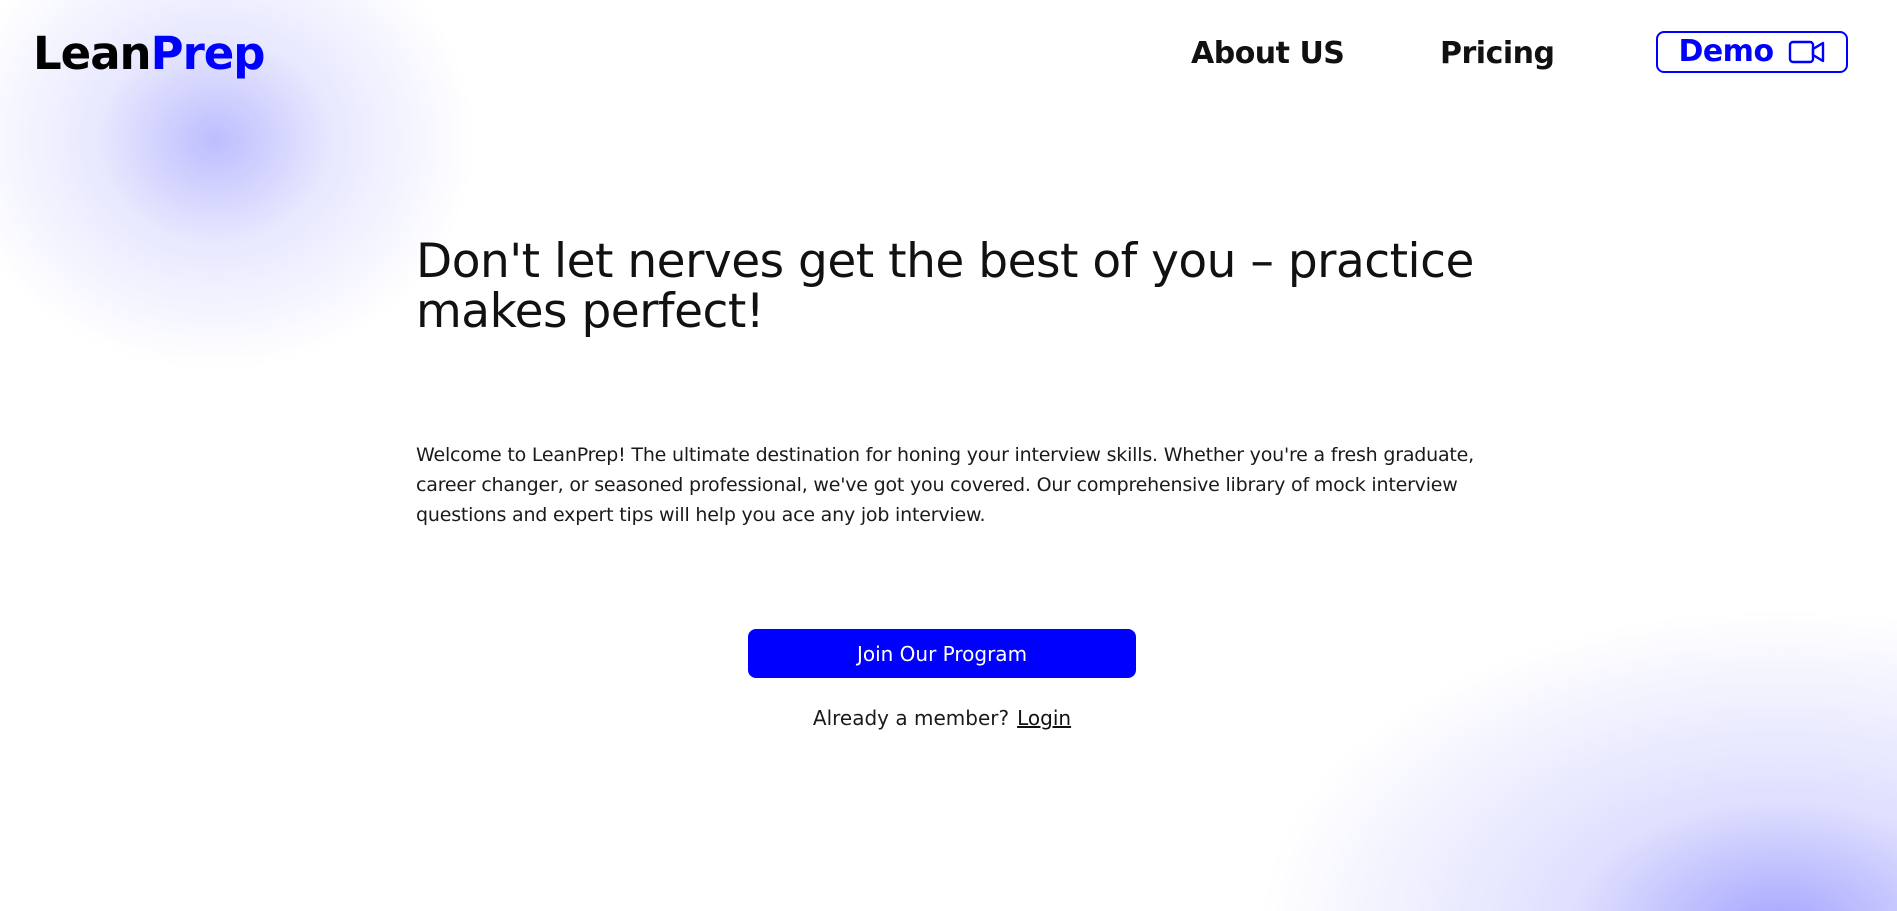 This screenshot has height=911, width=1897. Describe the element at coordinates (1268, 54) in the screenshot. I see `nav-link-about-us: About US` at that location.